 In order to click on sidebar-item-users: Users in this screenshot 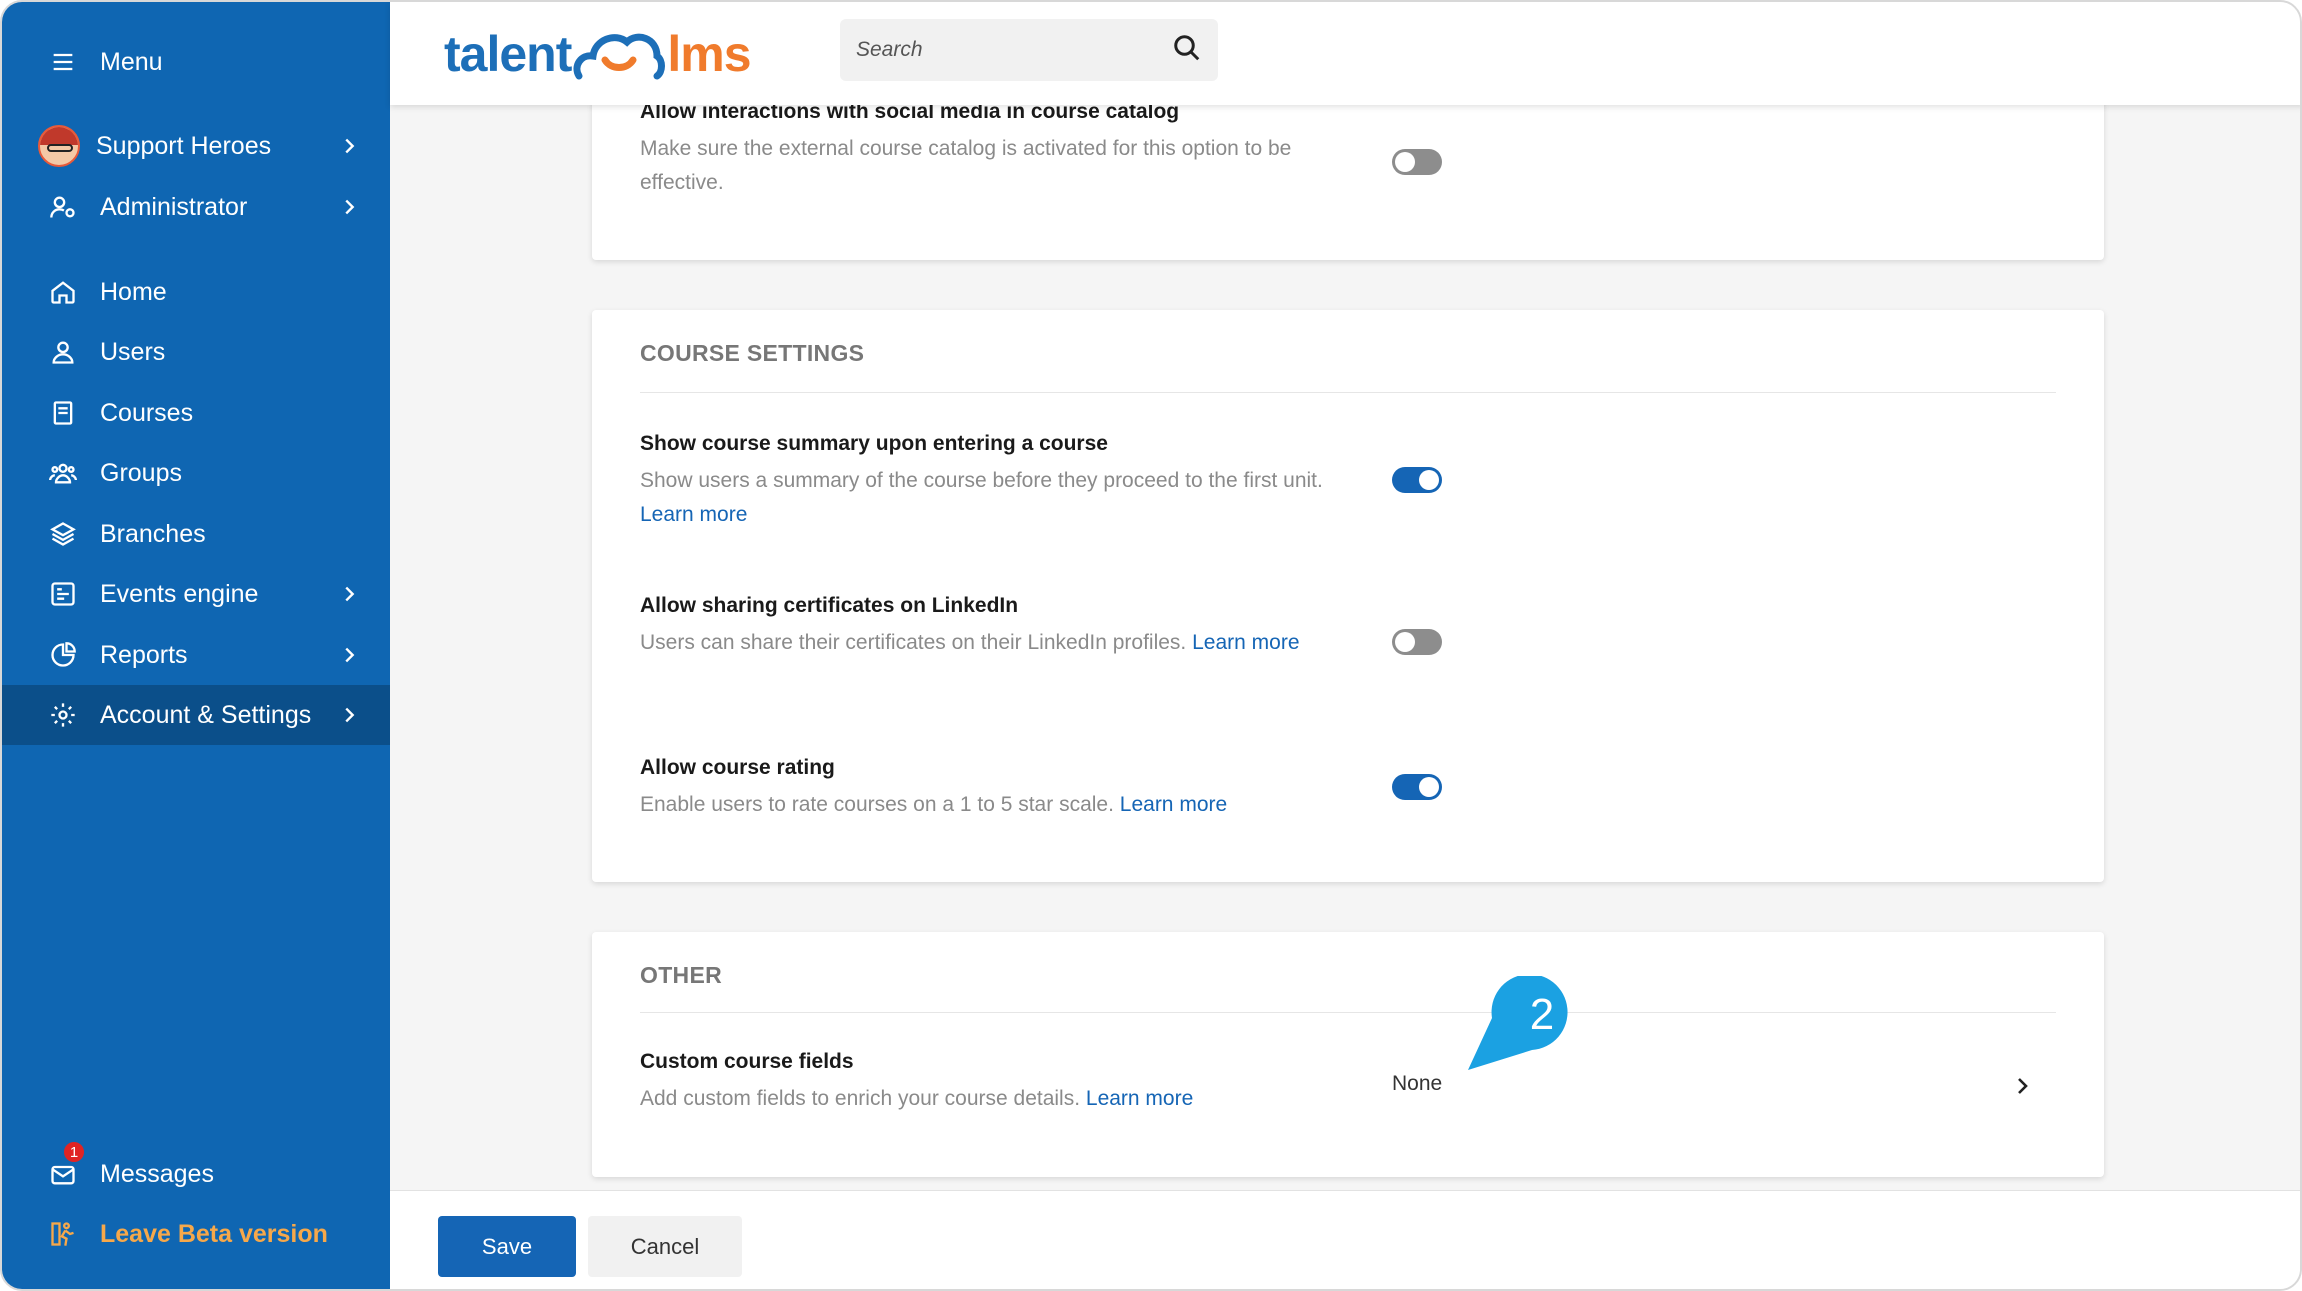, I will do `click(196, 352)`.